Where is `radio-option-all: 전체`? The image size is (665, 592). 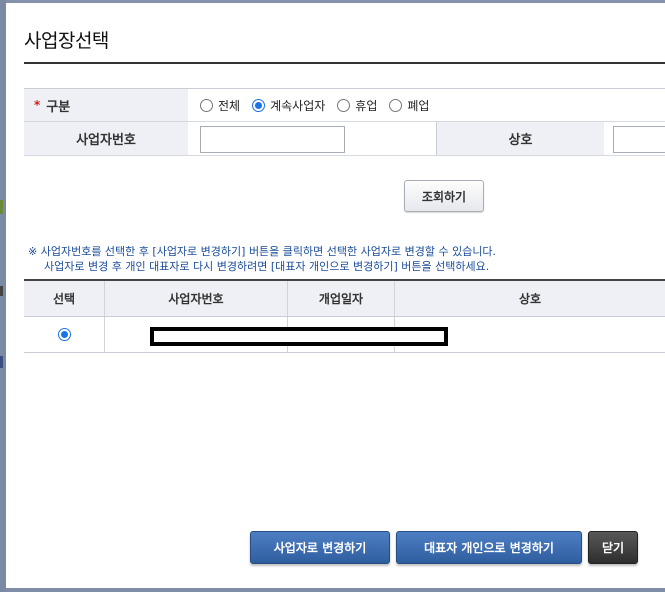
radio-option-all: 전체 is located at coordinates (220, 105).